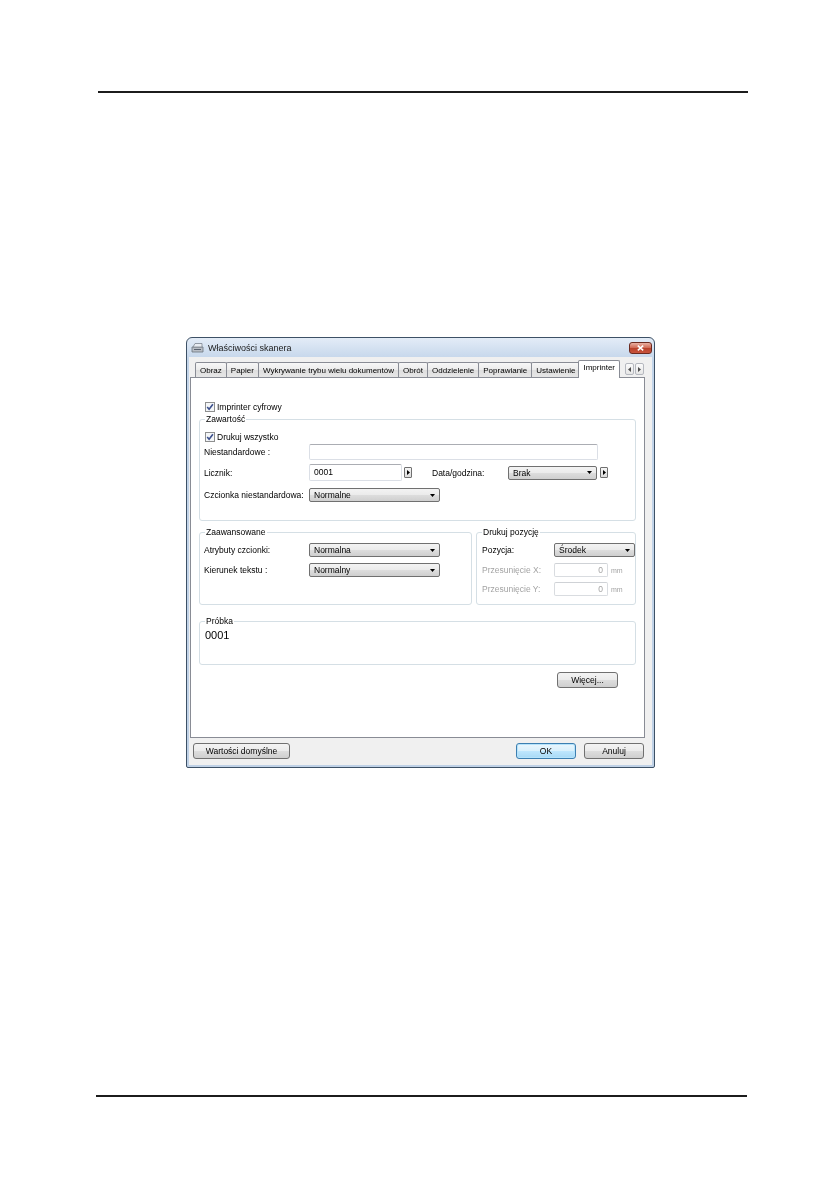 This screenshot has width=840, height=1192. Describe the element at coordinates (374, 495) in the screenshot. I see `font-select: Normalne` at that location.